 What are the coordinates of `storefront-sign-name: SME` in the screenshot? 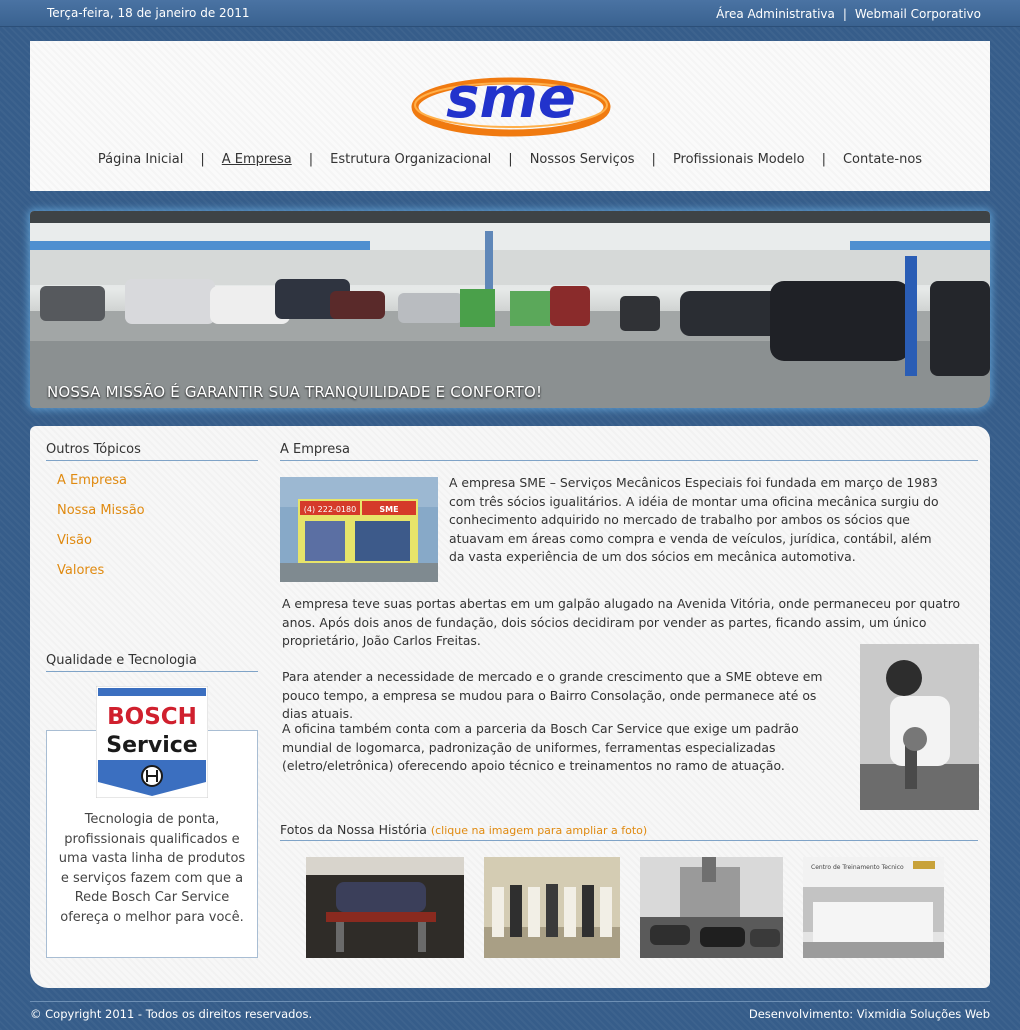 It's located at (388, 509).